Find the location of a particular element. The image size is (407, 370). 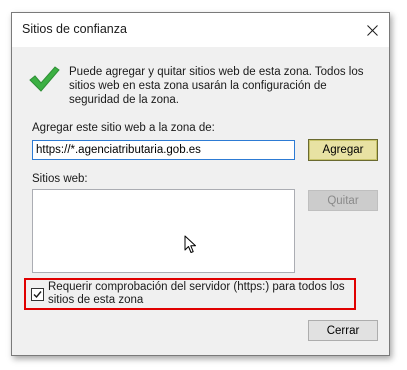

websites-label: Sitios web: is located at coordinates (60, 179).